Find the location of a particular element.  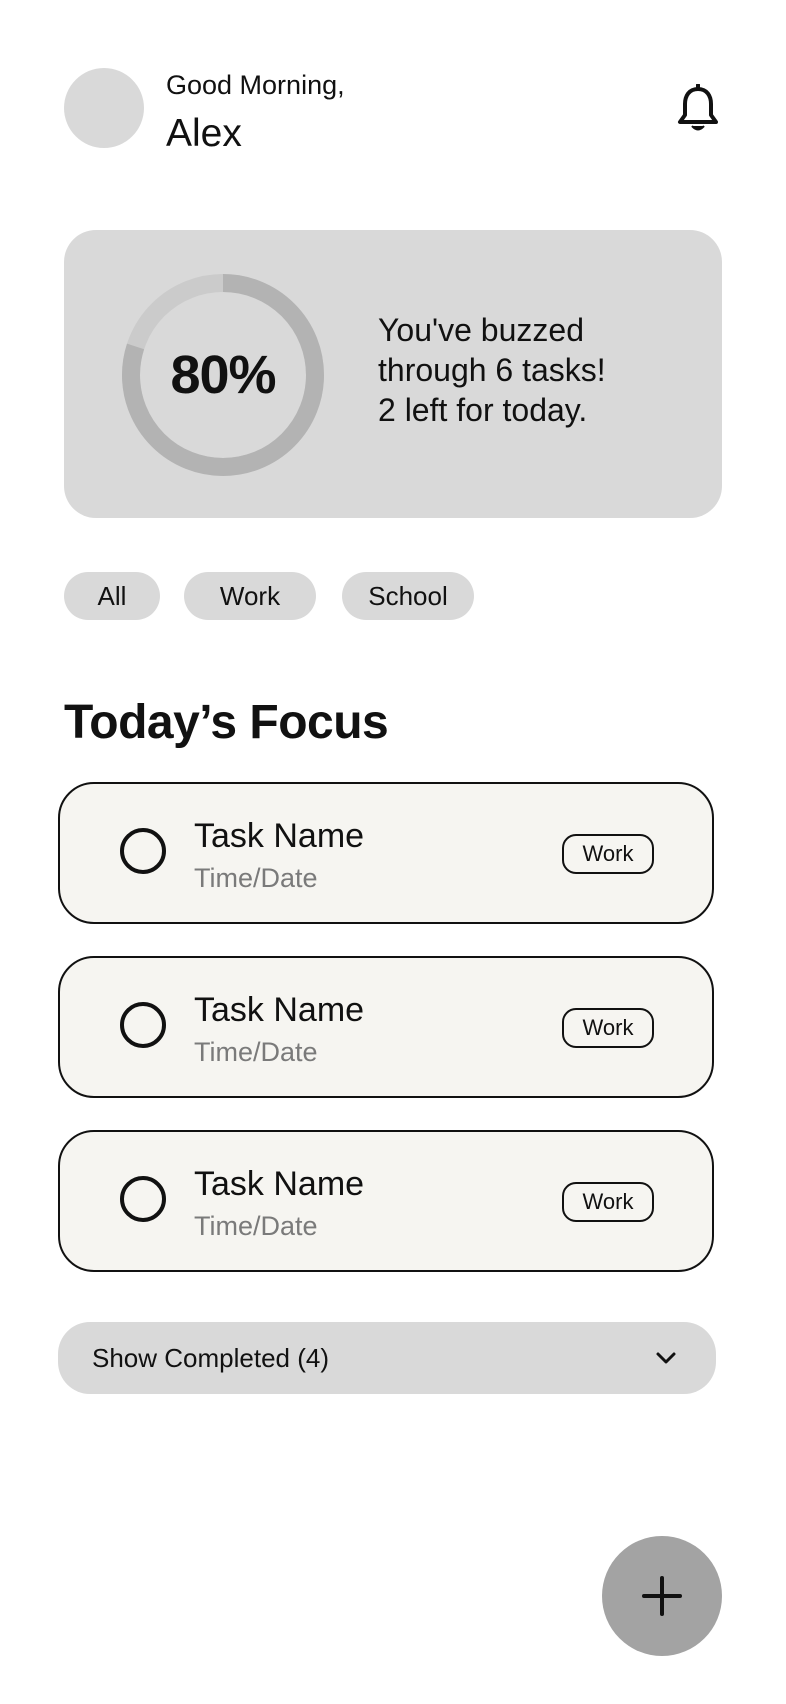

notification-bell-icon is located at coordinates (698, 108).